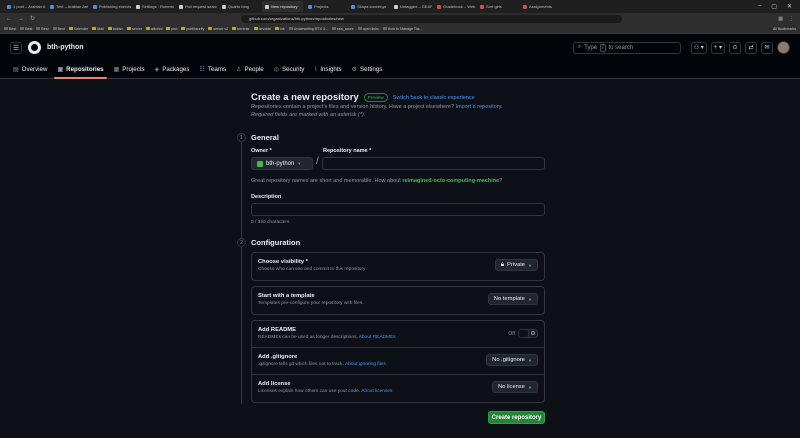 The height and width of the screenshot is (438, 800). What do you see at coordinates (289, 69) in the screenshot?
I see `tab-security: ◎ Security` at bounding box center [289, 69].